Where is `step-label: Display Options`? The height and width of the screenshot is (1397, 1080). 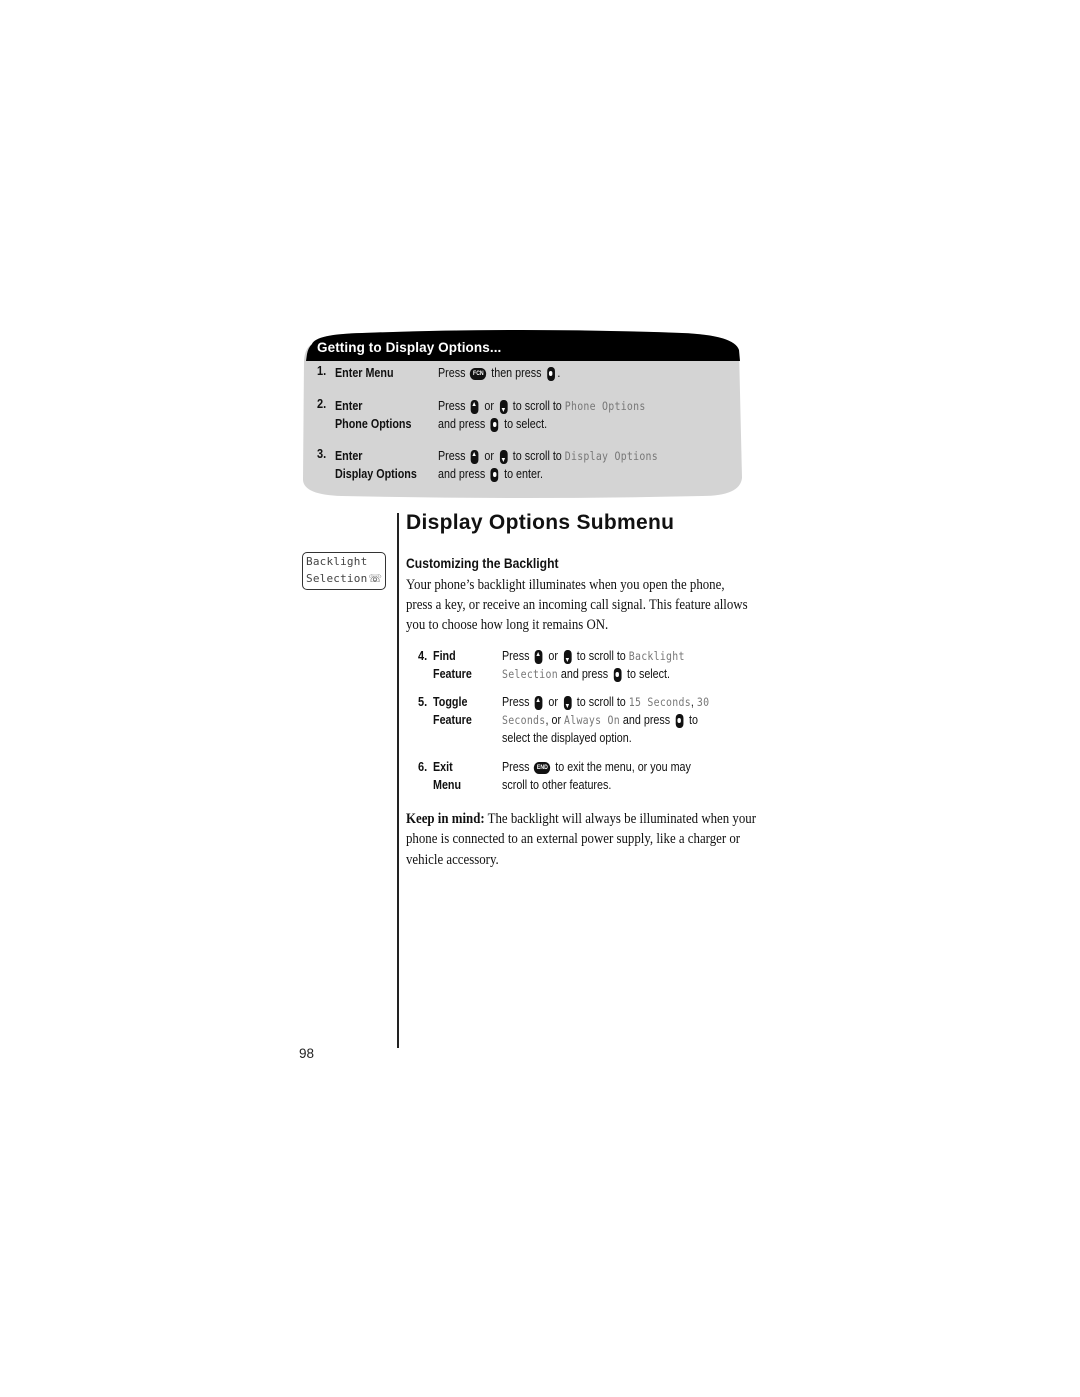
step-label: Display Options is located at coordinates (376, 474).